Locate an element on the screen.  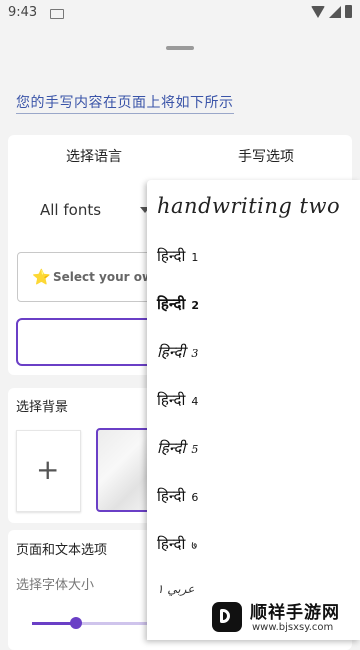
keyboard-icon is located at coordinates (57, 14).